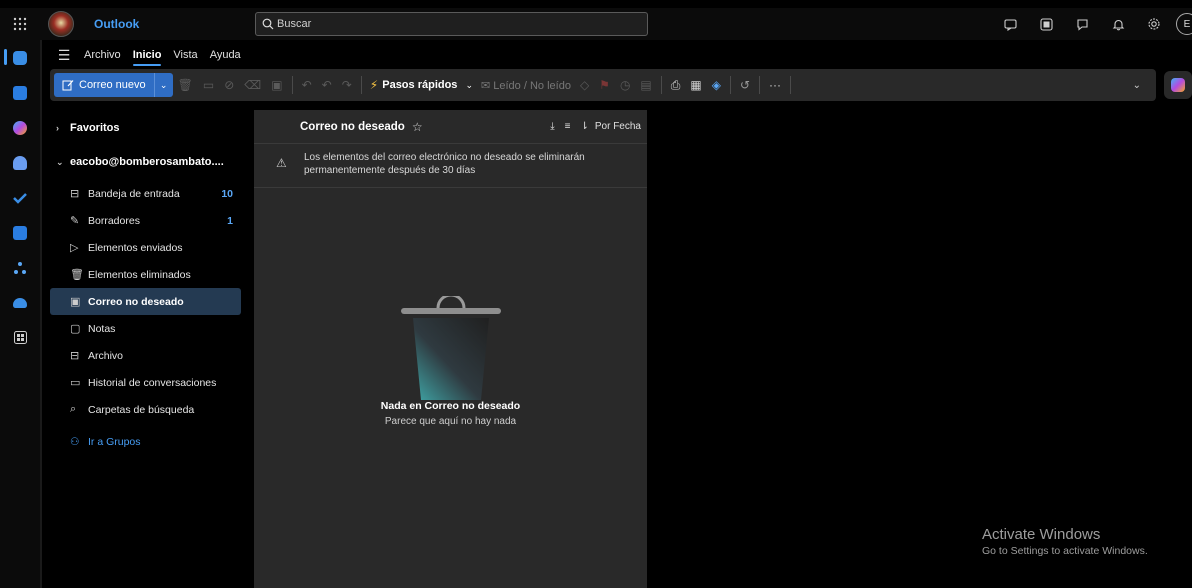 The height and width of the screenshot is (588, 1192). Describe the element at coordinates (20, 24) in the screenshot. I see `app-launcher-icon` at that location.